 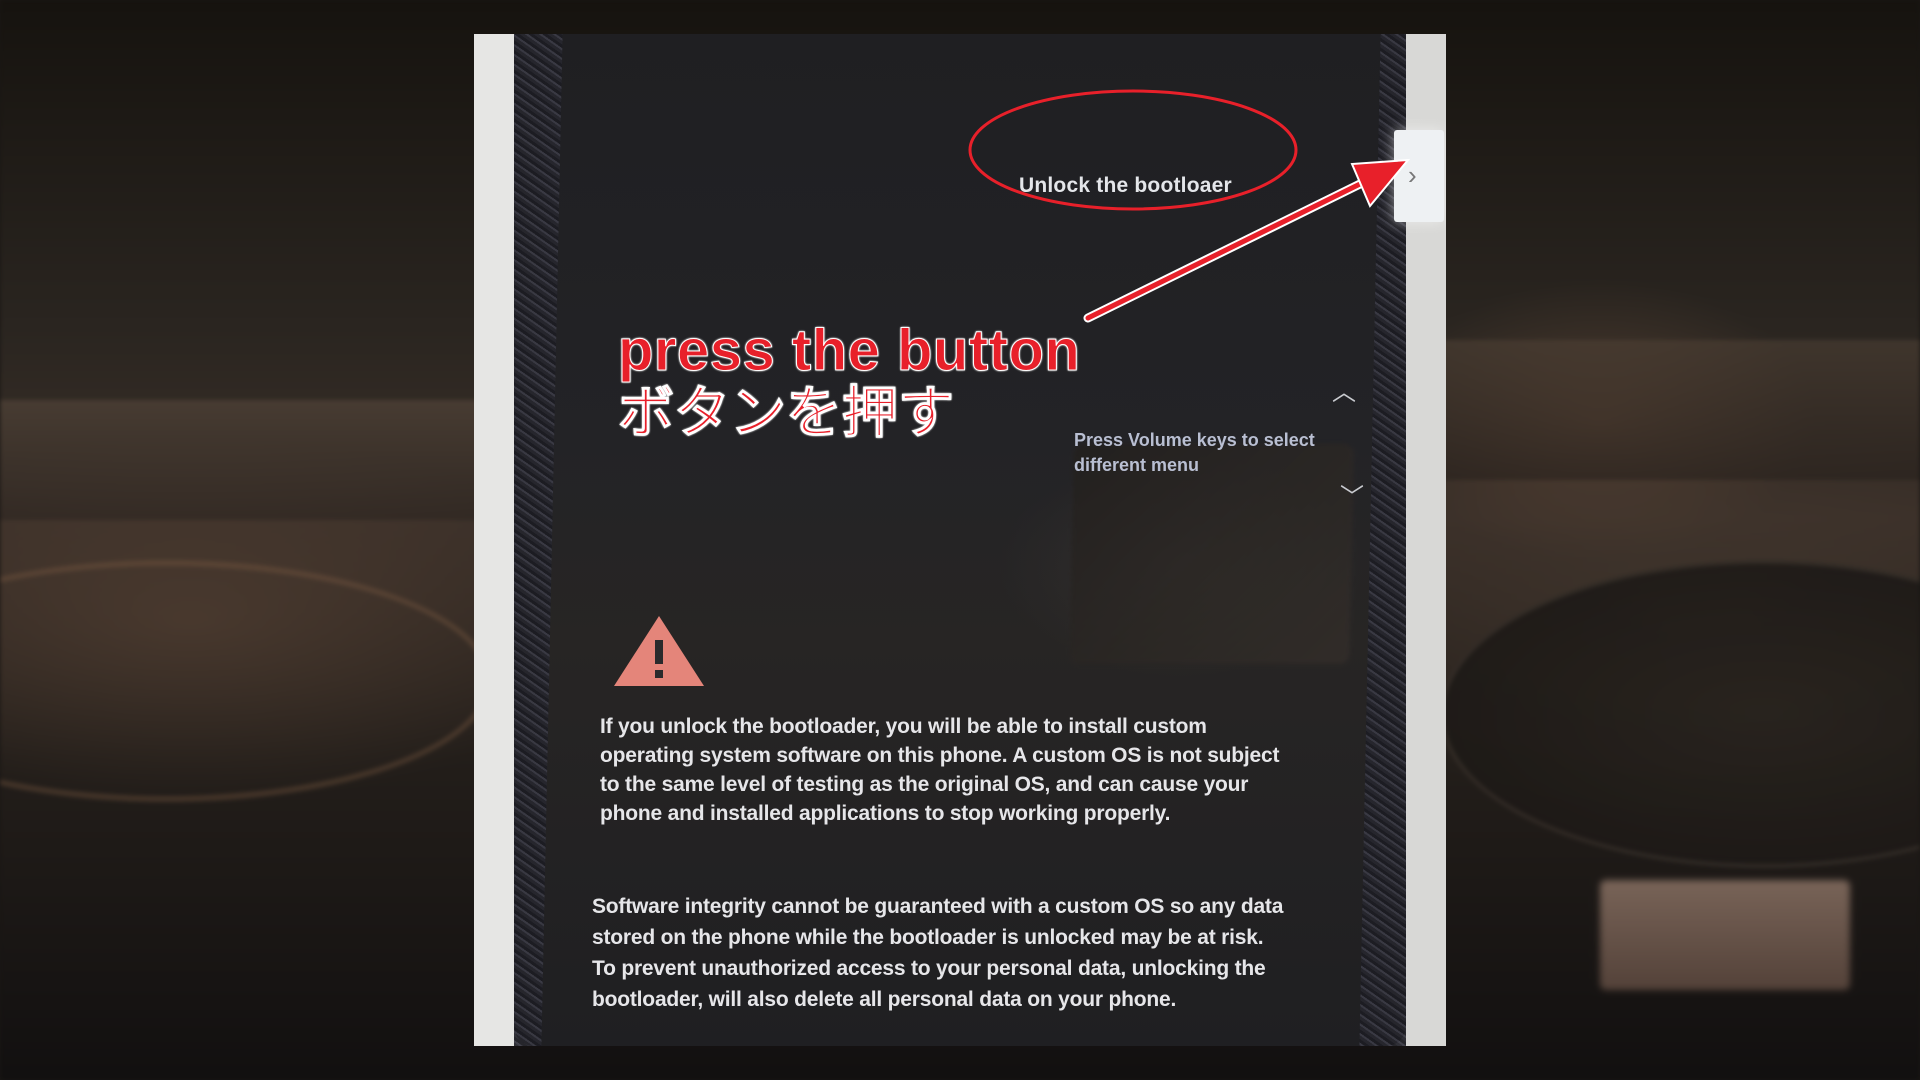 What do you see at coordinates (1352, 497) in the screenshot?
I see `chevron-down-icon: ﹀` at bounding box center [1352, 497].